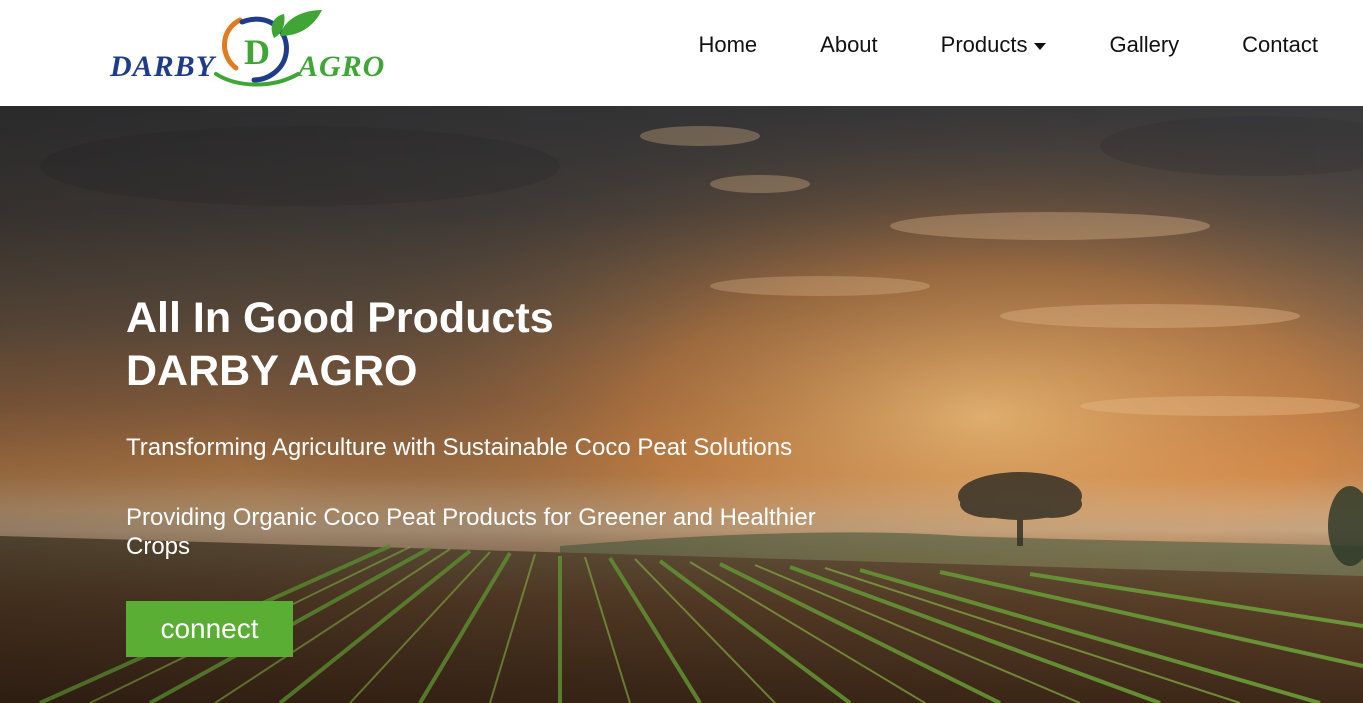  What do you see at coordinates (340, 318) in the screenshot?
I see `hero-title-line1: All In Good Products` at bounding box center [340, 318].